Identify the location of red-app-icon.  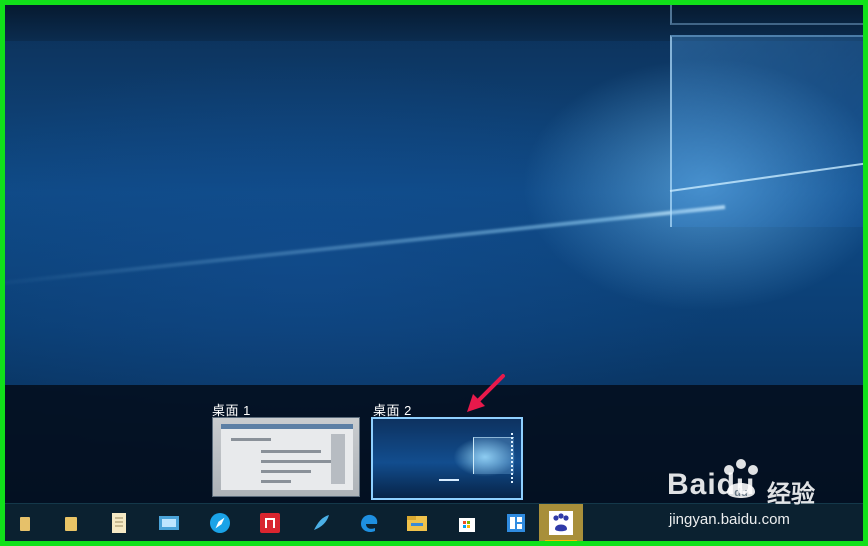
(270, 522).